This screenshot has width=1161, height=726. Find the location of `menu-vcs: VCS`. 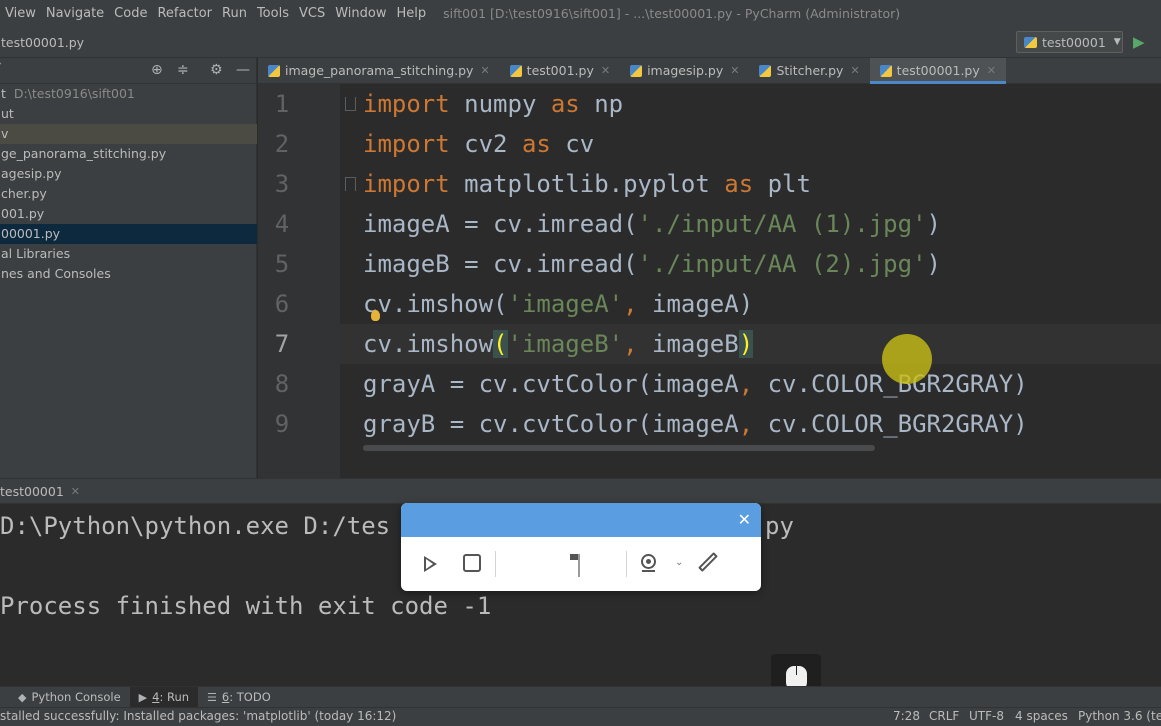

menu-vcs: VCS is located at coordinates (312, 13).